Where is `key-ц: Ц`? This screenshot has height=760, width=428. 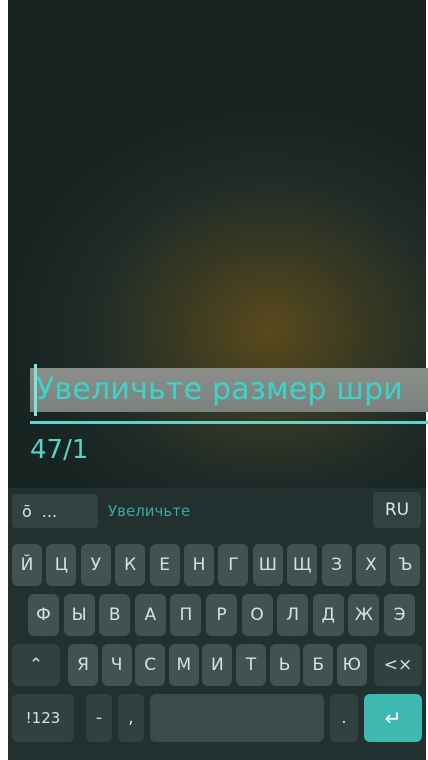
key-ц: Ц is located at coordinates (61, 565).